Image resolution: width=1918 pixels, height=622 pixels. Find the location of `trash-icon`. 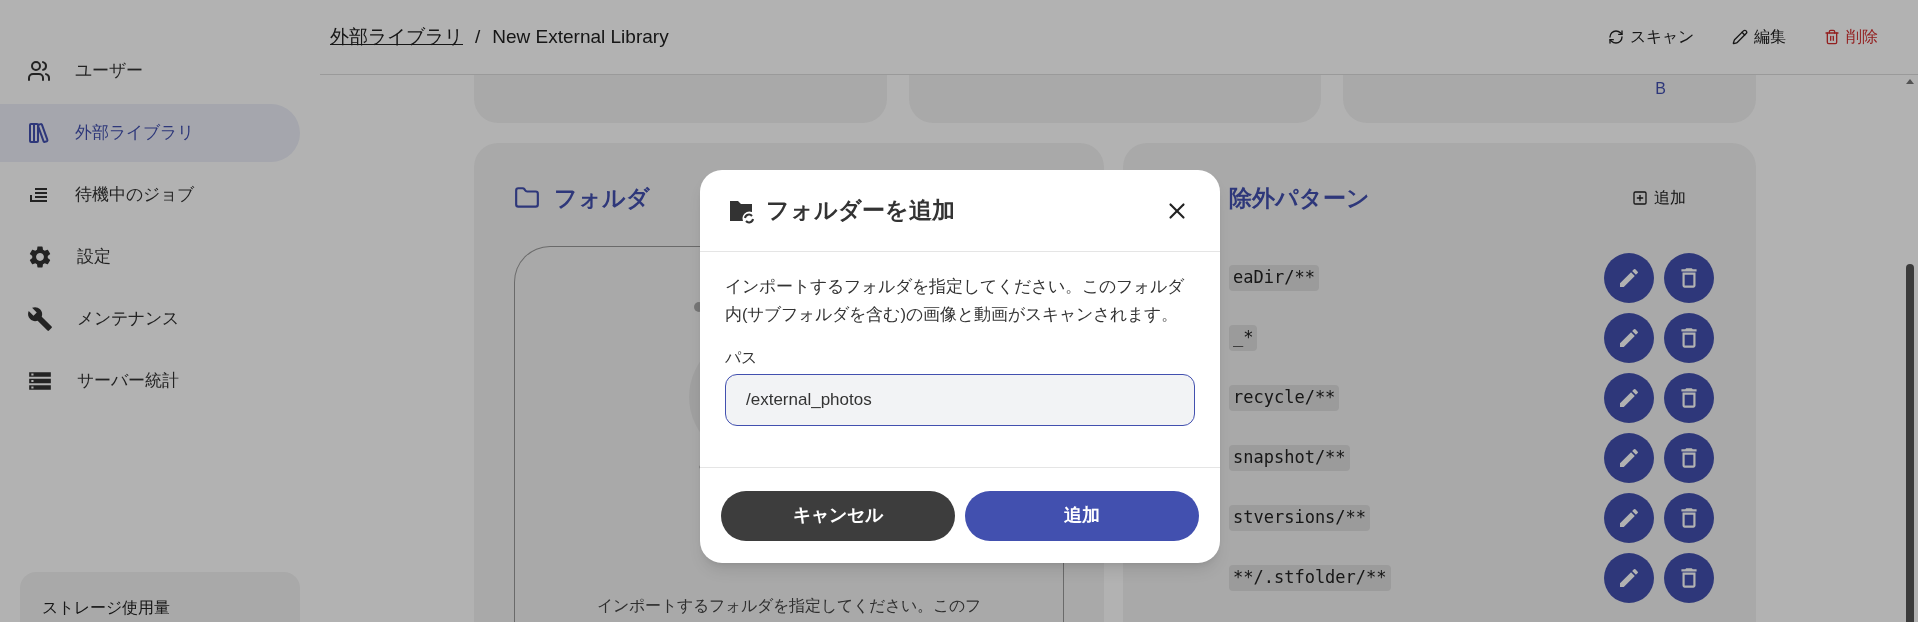

trash-icon is located at coordinates (1832, 37).